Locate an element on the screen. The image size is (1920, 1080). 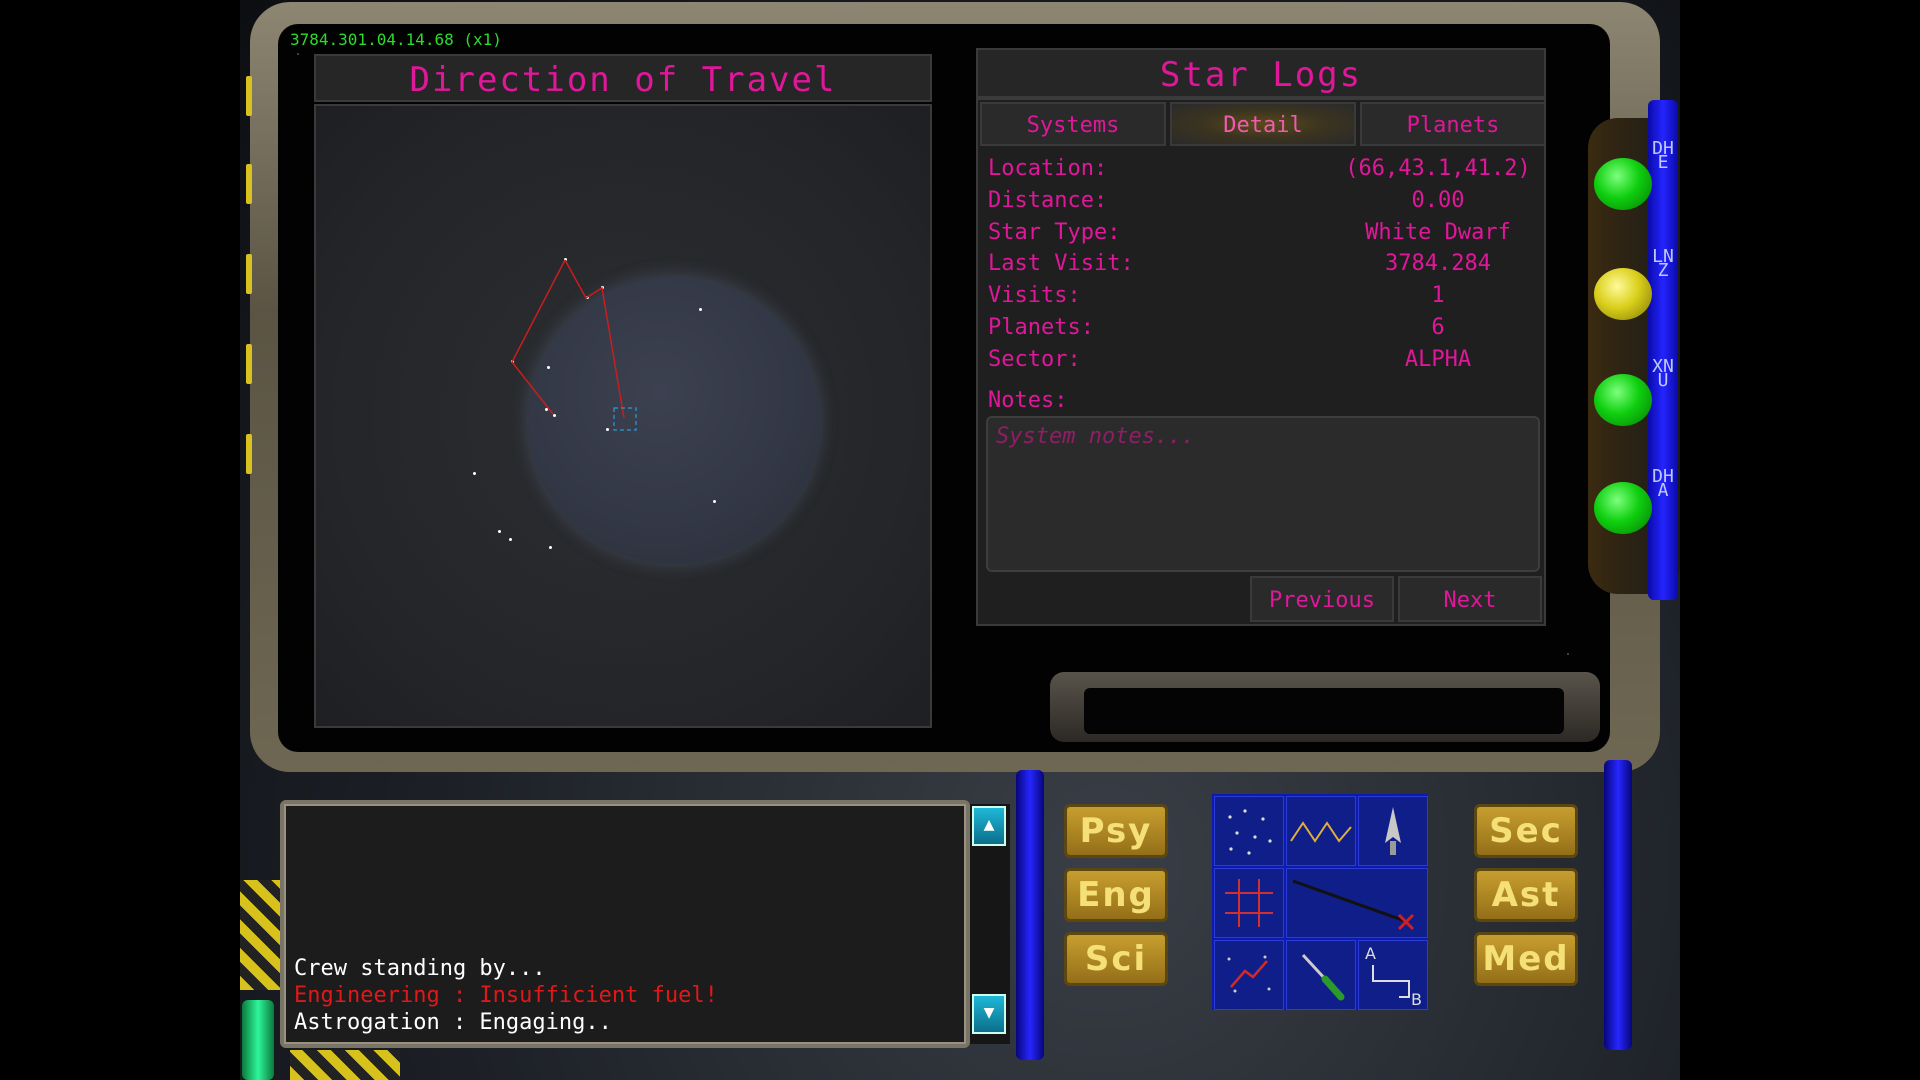
travel-route is located at coordinates (574, 345).